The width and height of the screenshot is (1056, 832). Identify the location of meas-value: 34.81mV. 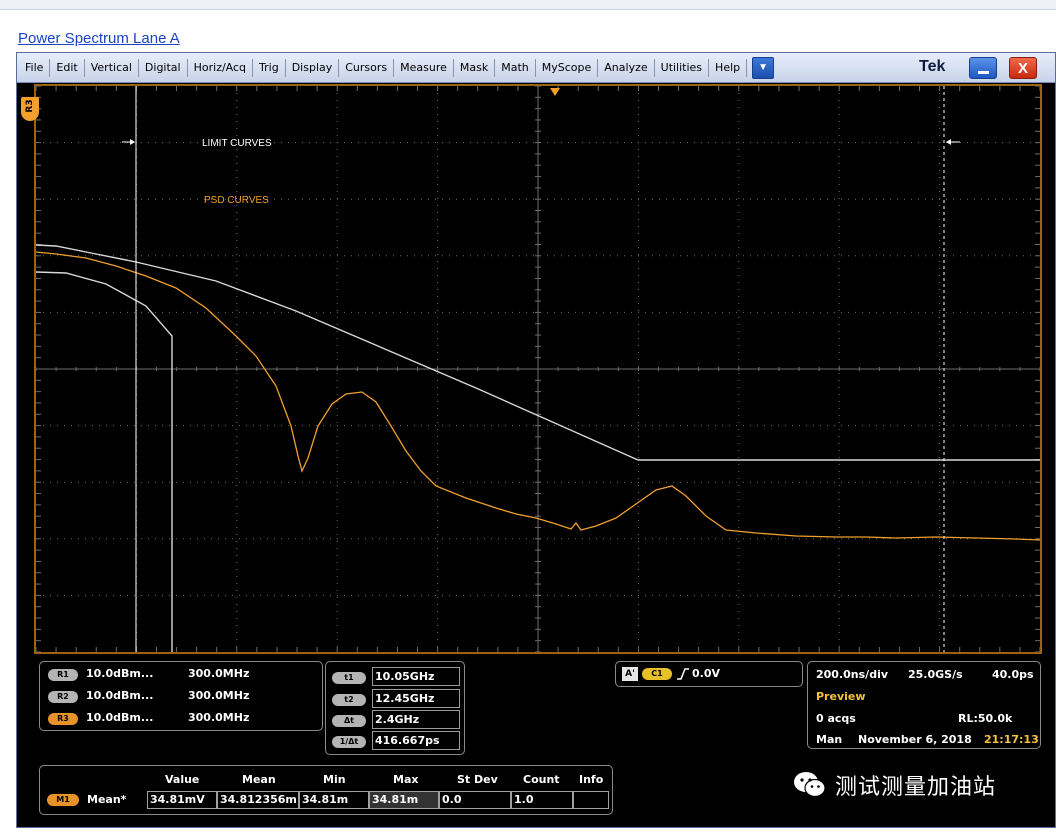
(182, 800).